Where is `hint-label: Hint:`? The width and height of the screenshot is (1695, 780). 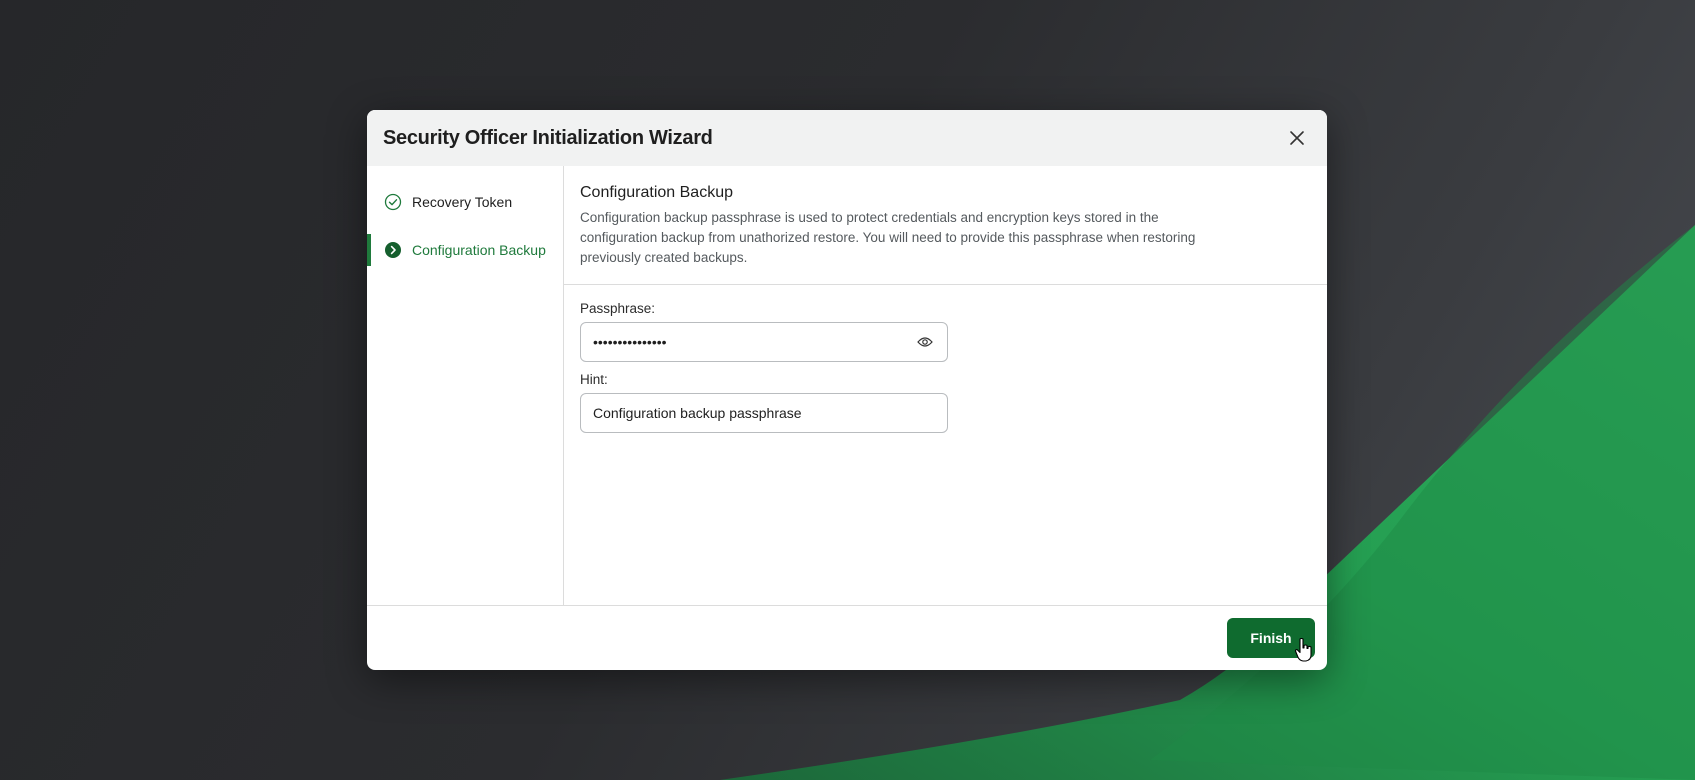 hint-label: Hint: is located at coordinates (594, 379).